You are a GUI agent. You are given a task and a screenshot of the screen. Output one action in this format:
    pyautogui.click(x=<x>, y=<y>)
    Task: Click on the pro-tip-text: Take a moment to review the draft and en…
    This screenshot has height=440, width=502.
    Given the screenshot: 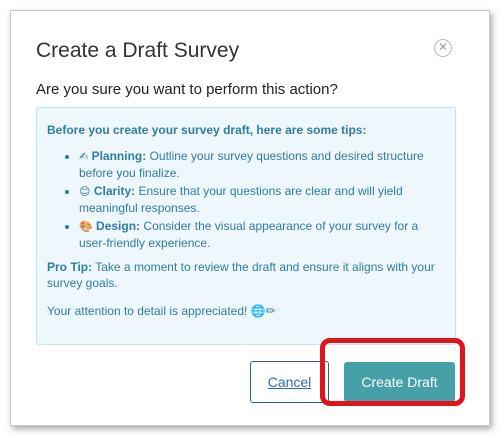 What is the action you would take?
    pyautogui.click(x=241, y=275)
    